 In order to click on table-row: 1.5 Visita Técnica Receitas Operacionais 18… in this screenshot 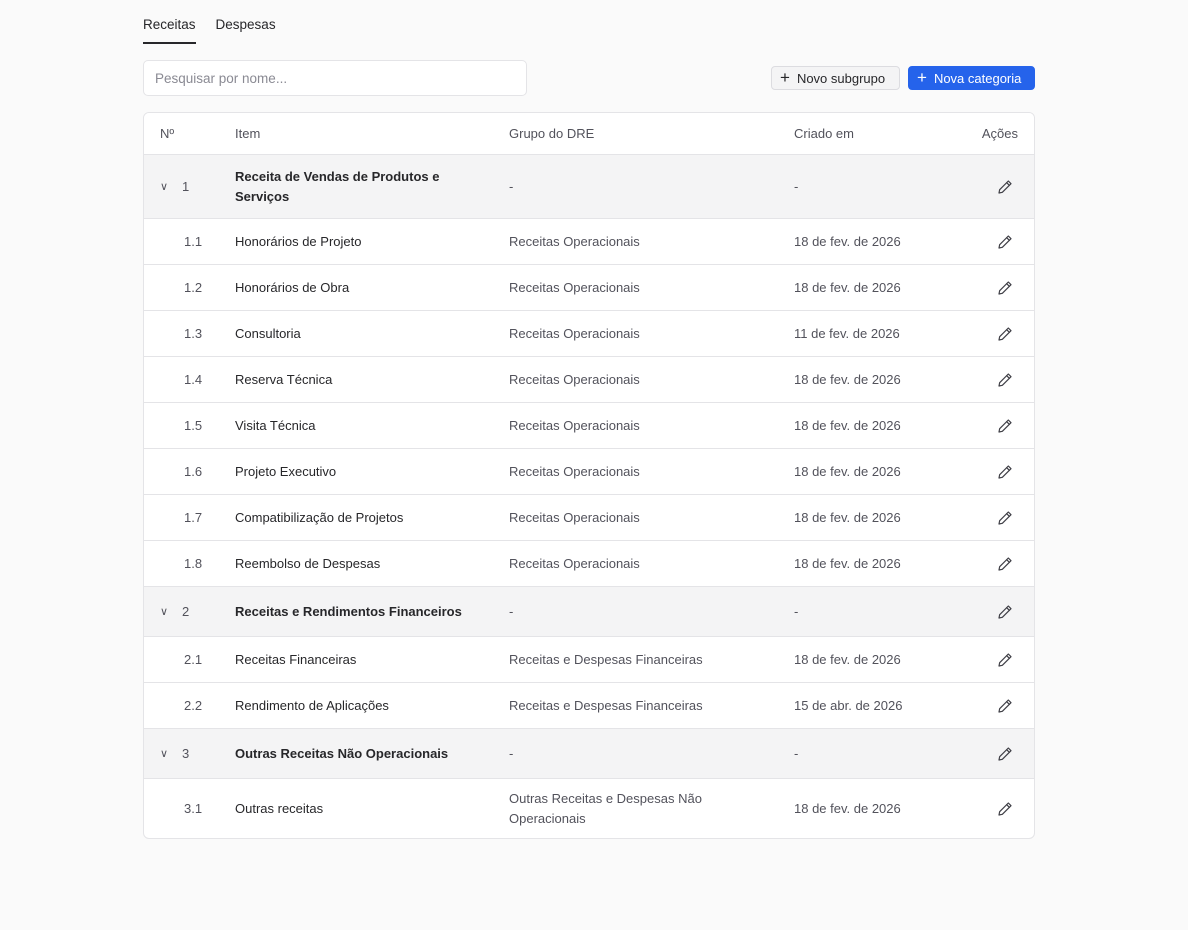, I will do `click(589, 425)`.